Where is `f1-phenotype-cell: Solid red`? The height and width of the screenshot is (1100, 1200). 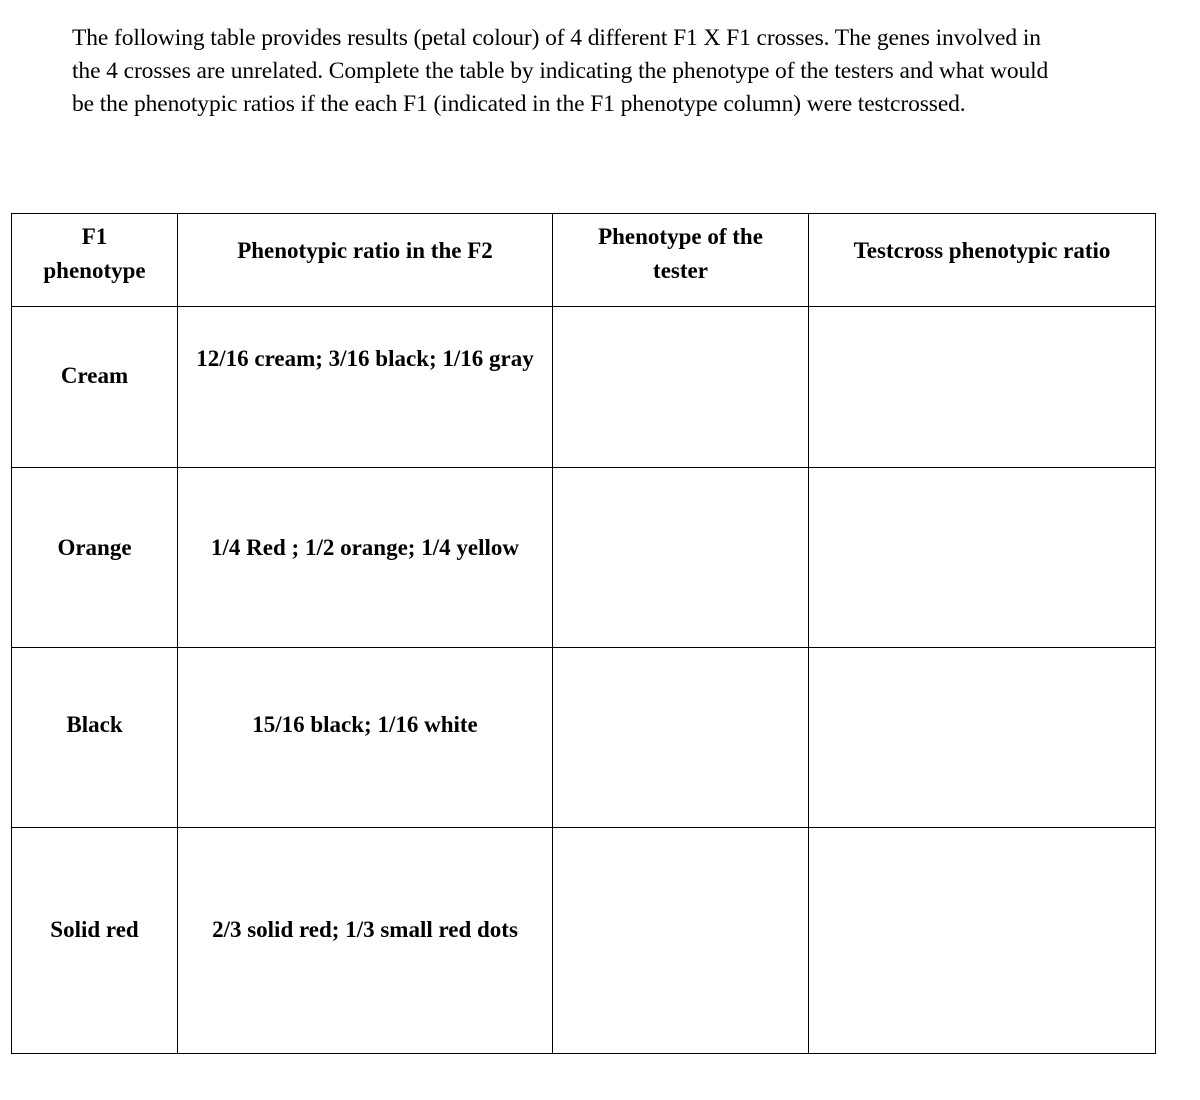 f1-phenotype-cell: Solid red is located at coordinates (94, 940).